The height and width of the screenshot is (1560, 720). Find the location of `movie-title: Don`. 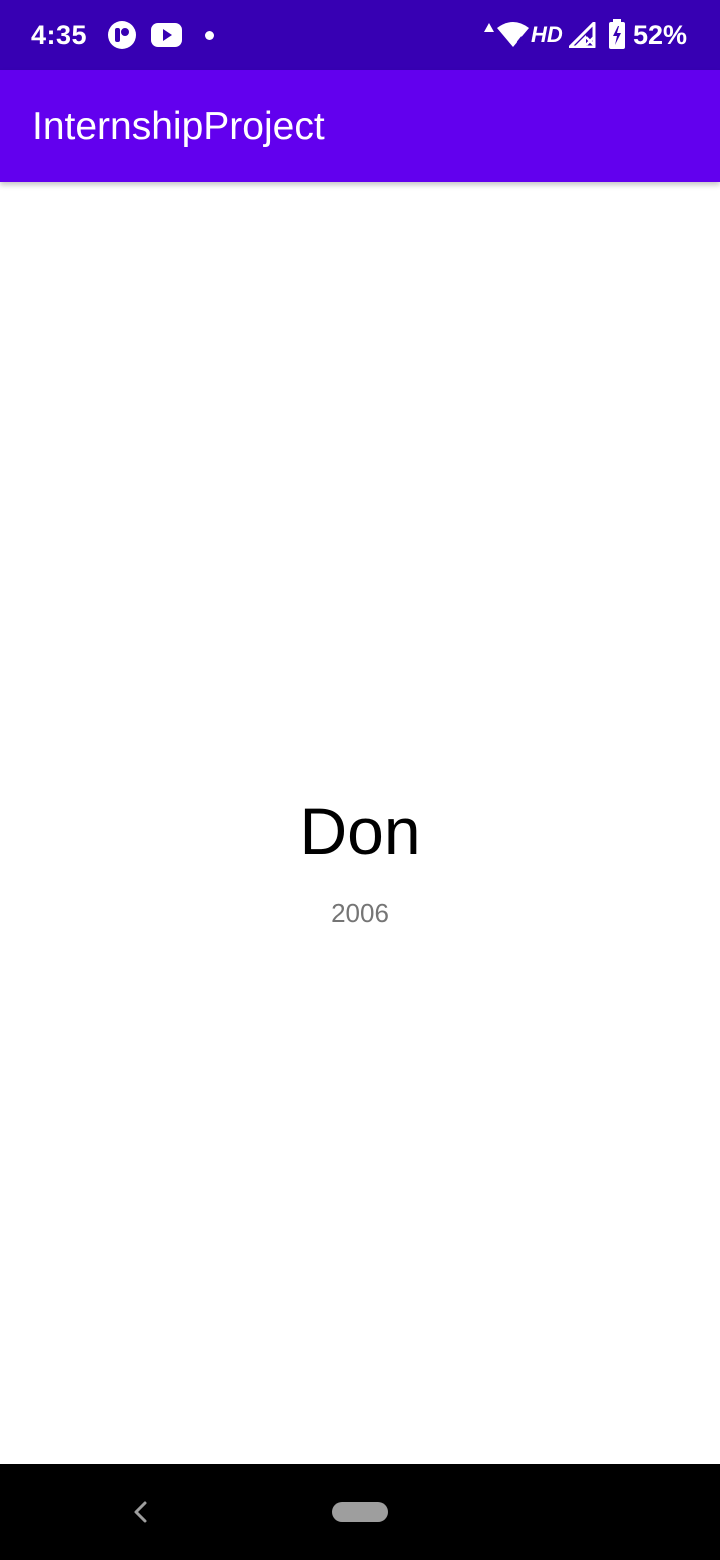

movie-title: Don is located at coordinates (360, 831).